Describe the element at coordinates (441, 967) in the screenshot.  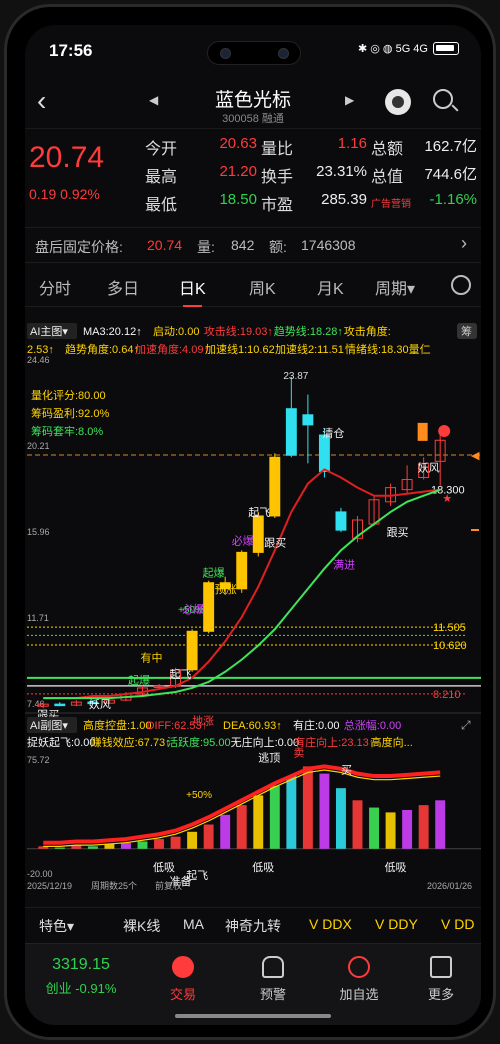
I see `grid-icon` at that location.